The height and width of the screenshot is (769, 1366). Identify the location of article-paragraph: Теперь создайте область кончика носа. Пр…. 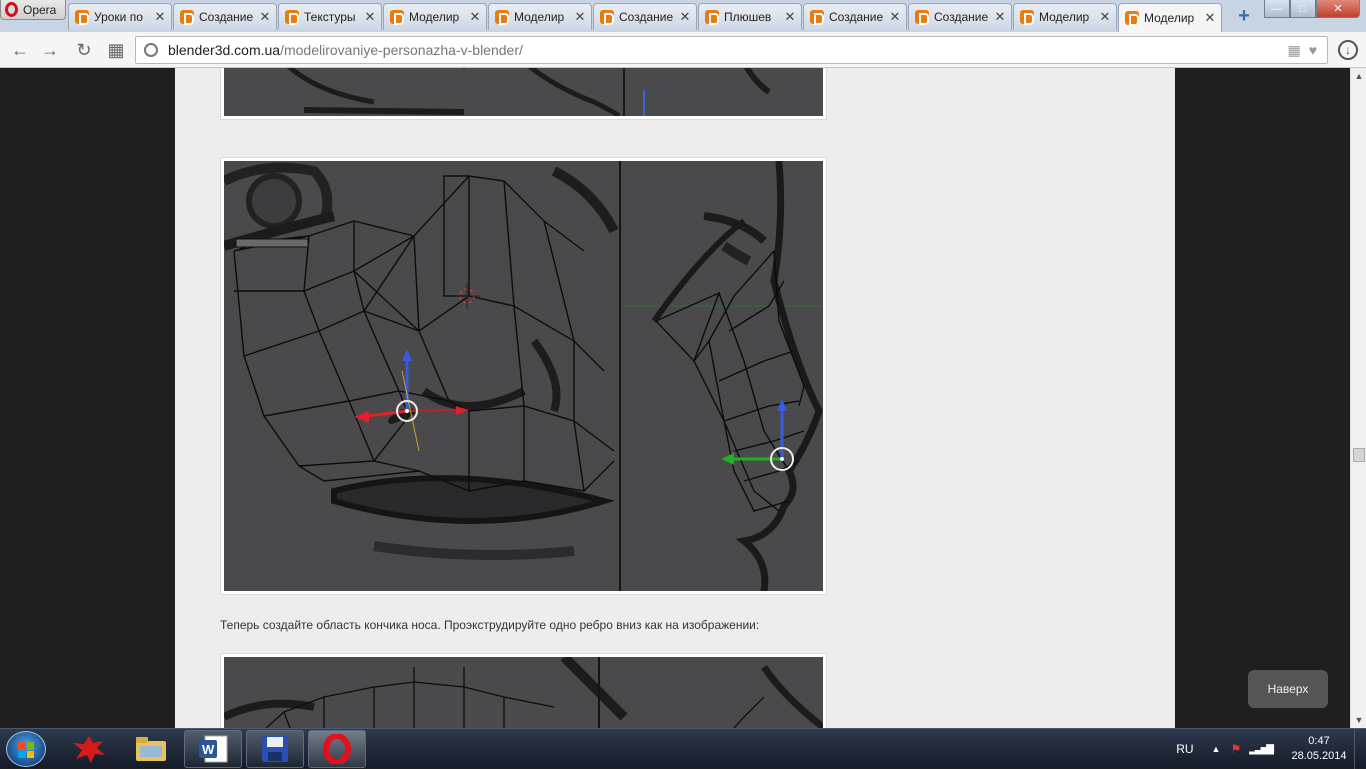
(490, 625).